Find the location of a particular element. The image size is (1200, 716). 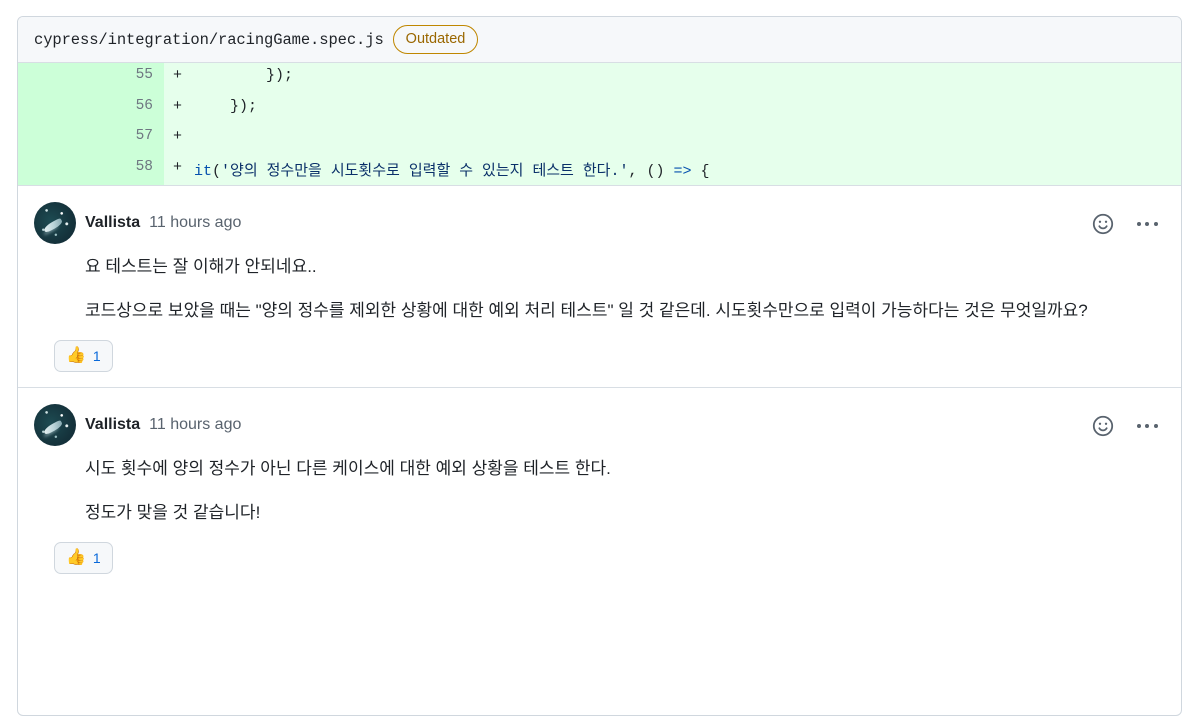

diff-line-number: 58 is located at coordinates (91, 169).